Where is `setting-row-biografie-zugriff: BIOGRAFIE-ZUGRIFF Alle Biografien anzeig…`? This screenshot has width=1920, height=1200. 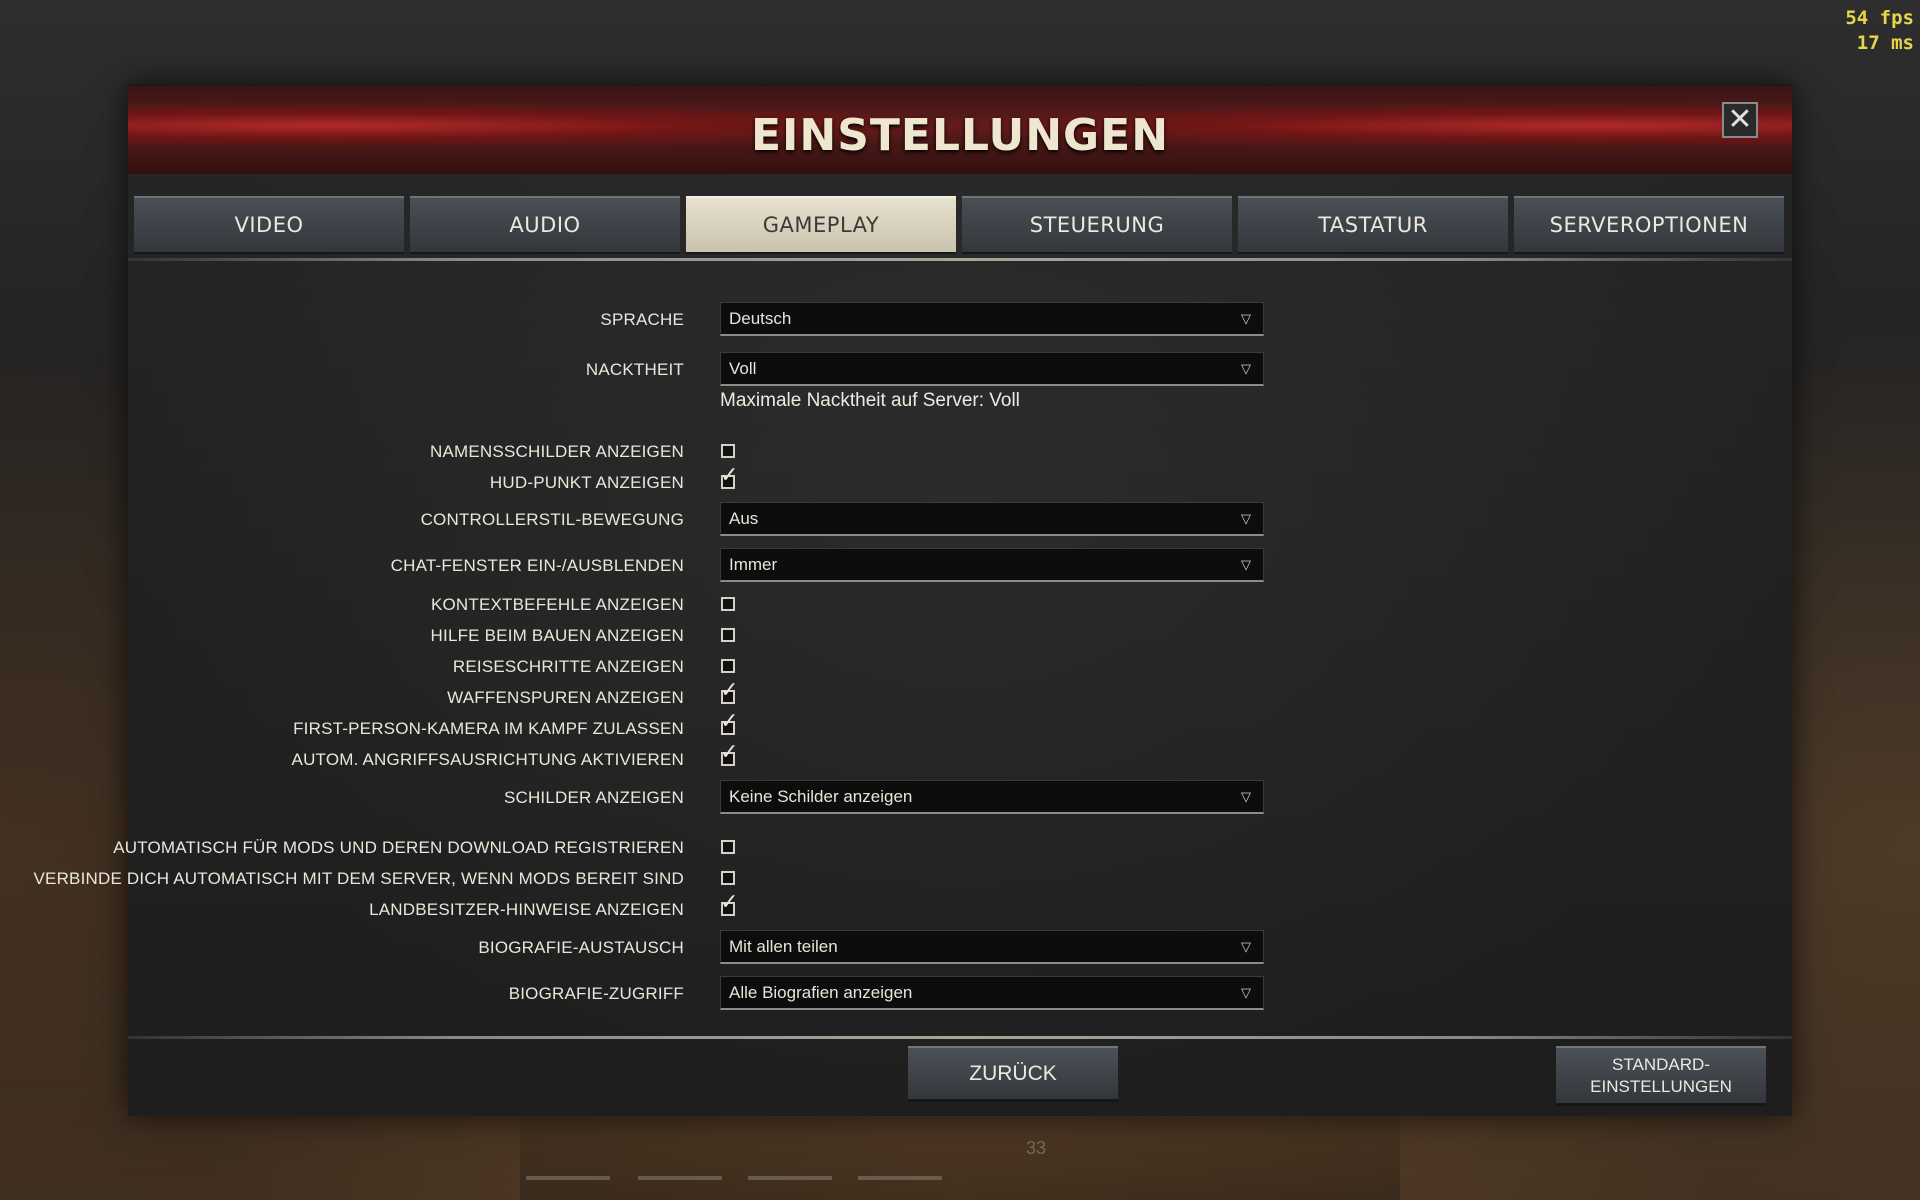 setting-row-biografie-zugriff: BIOGRAFIE-ZUGRIFF Alle Biografien anzeig… is located at coordinates (960, 994).